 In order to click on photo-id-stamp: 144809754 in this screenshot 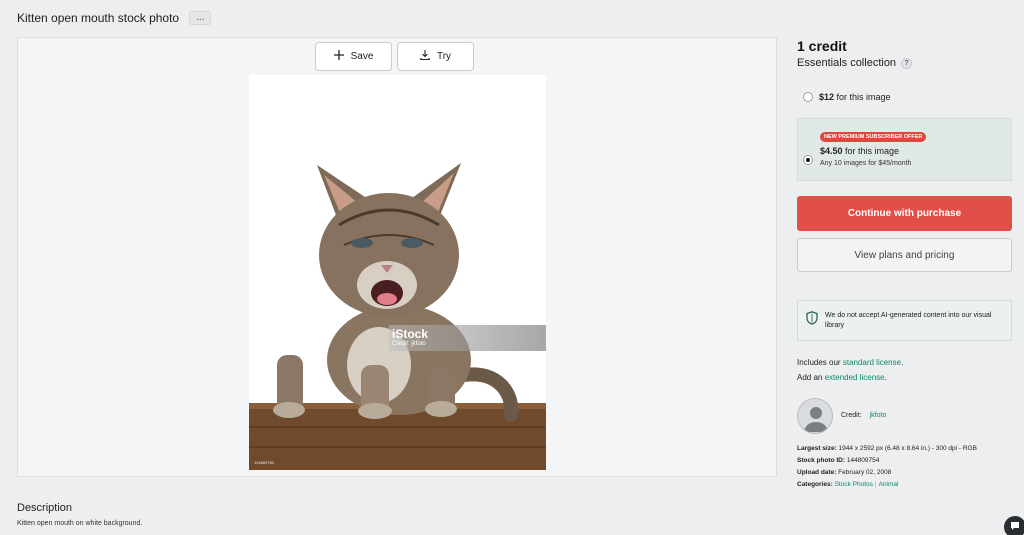, I will do `click(264, 462)`.